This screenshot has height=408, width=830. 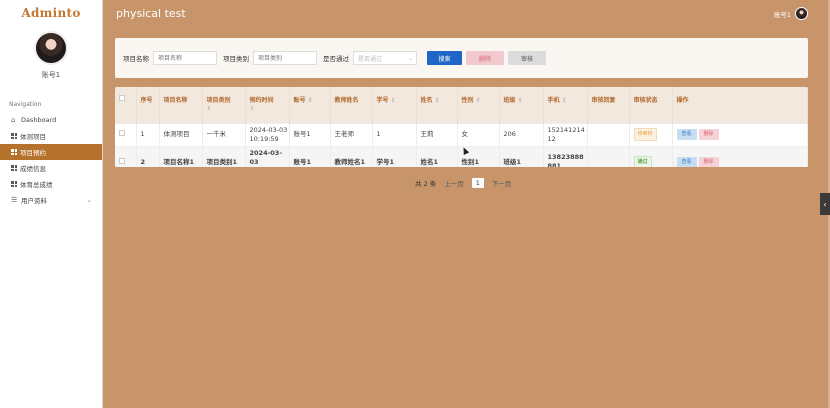 I want to click on col-project-name: 项目名称, so click(x=181, y=105).